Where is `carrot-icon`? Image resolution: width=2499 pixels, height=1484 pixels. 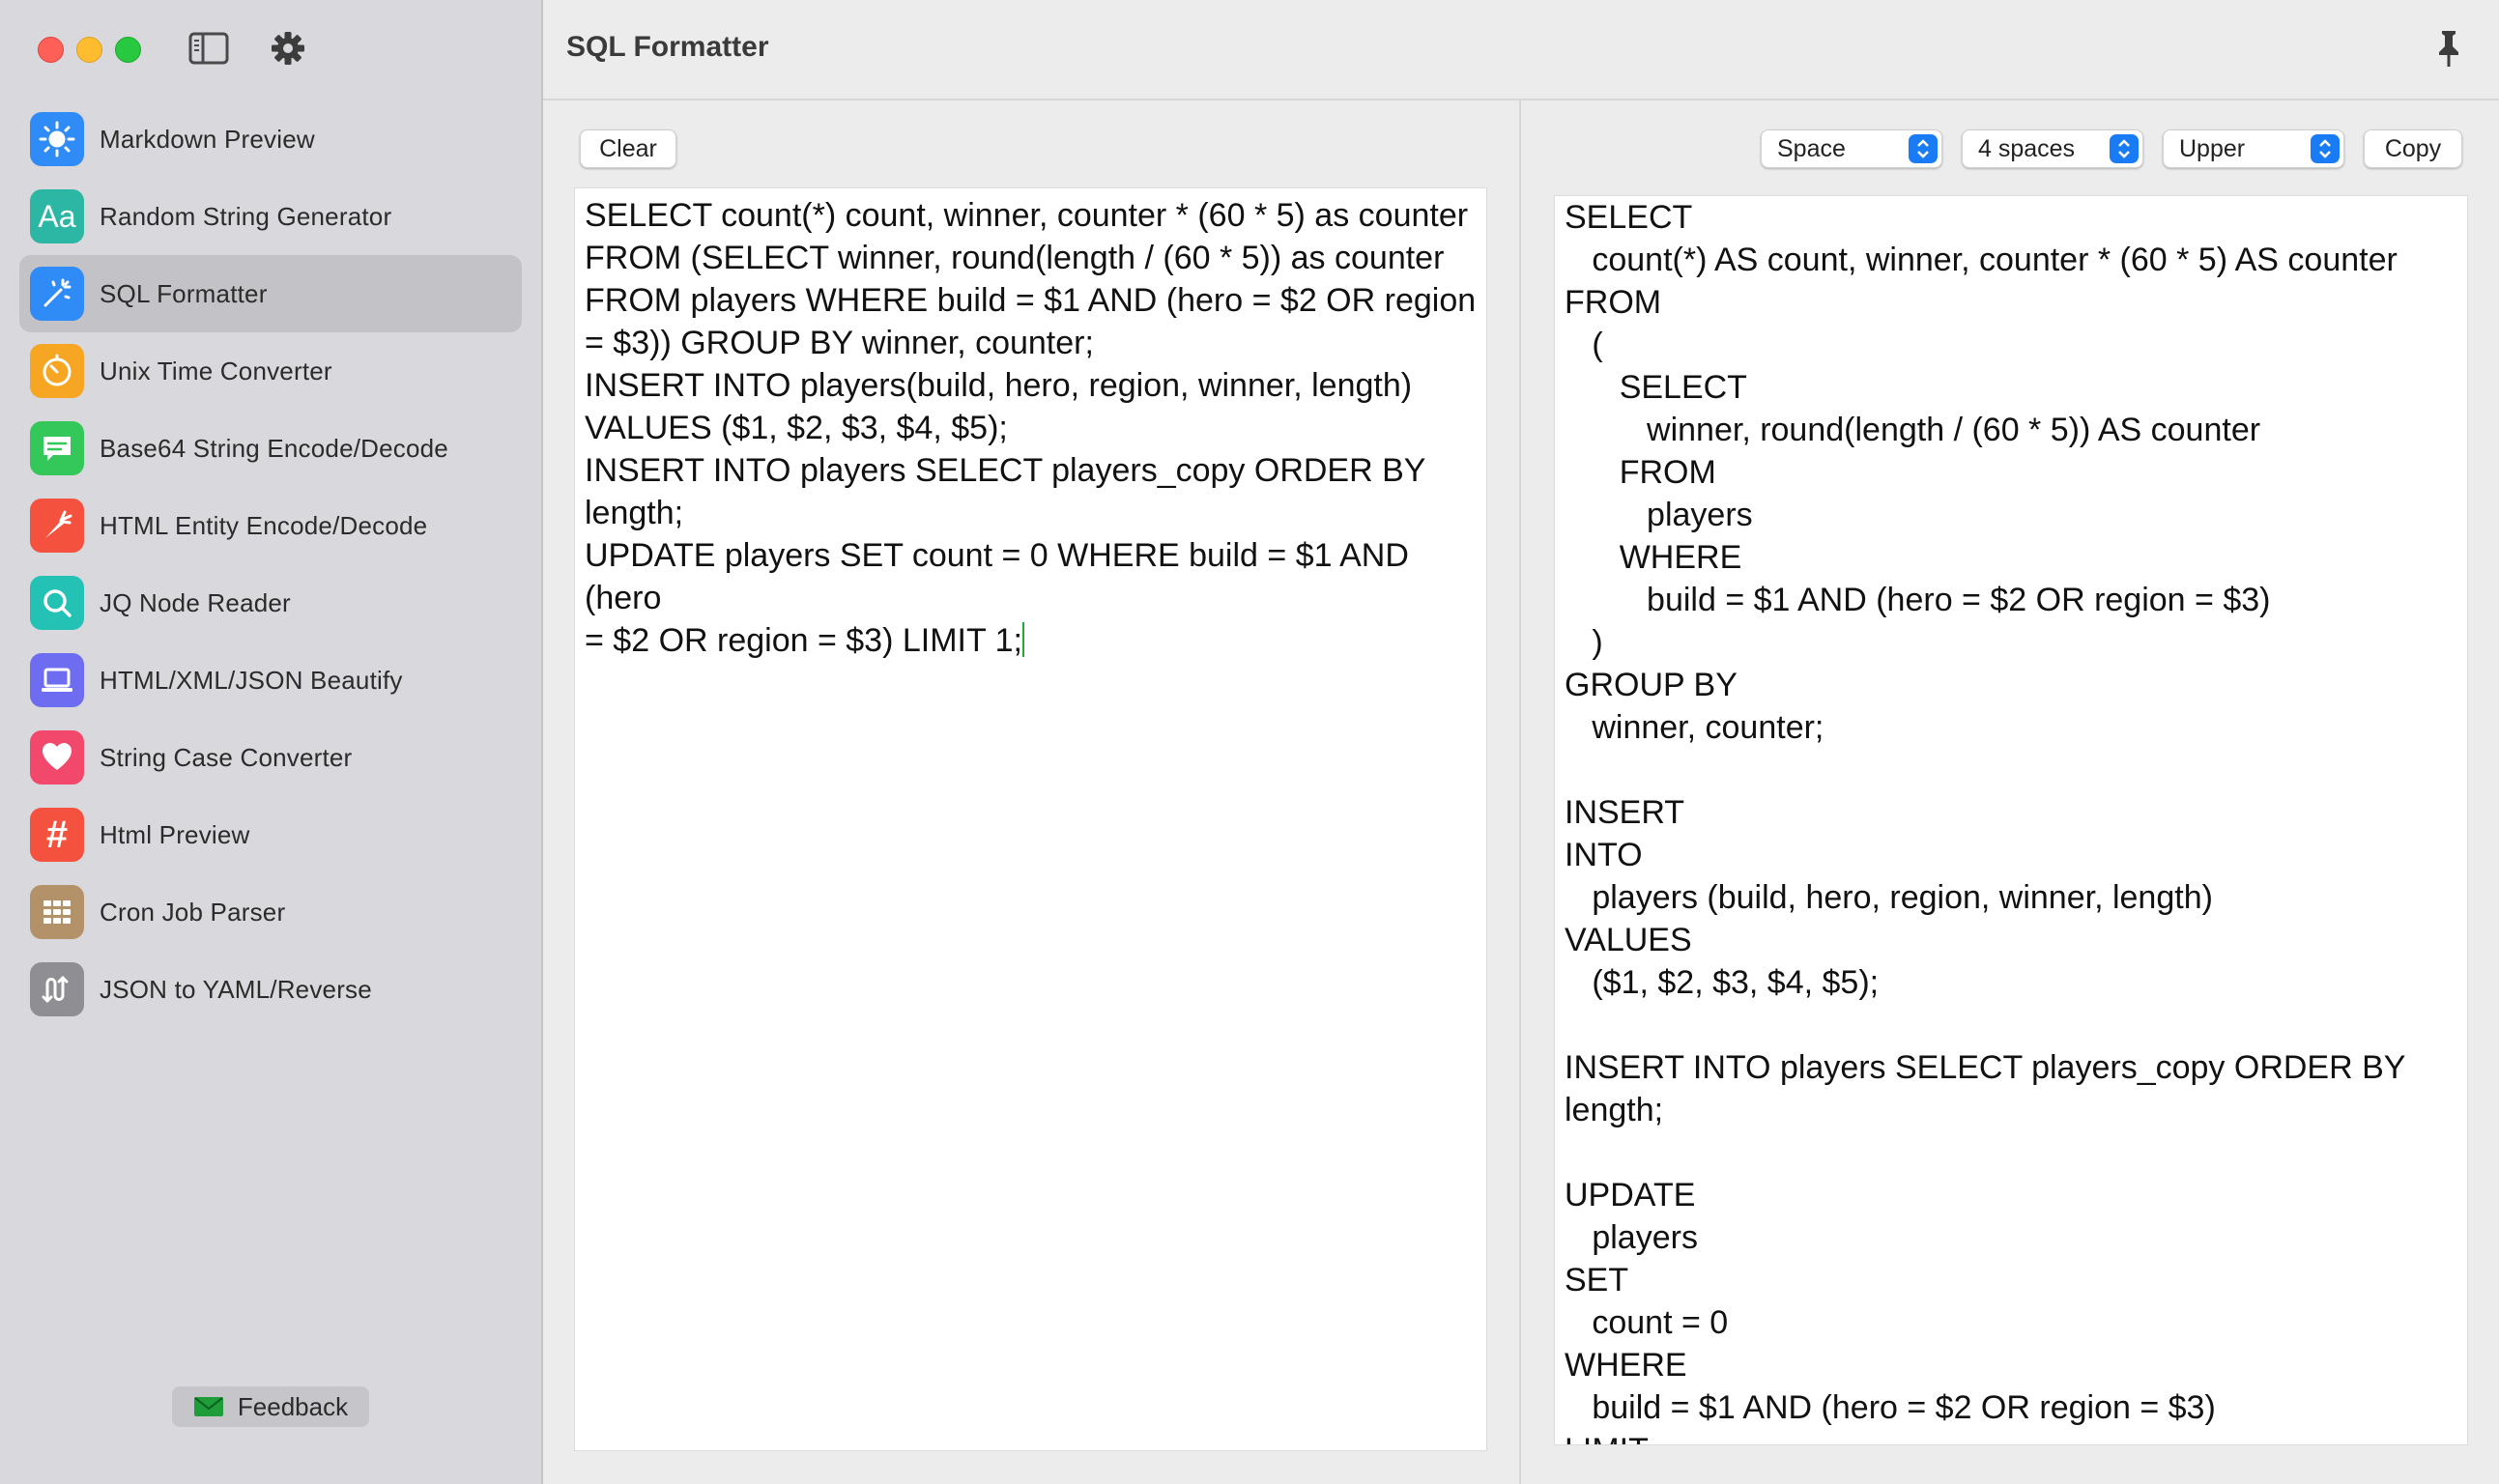 carrot-icon is located at coordinates (57, 526).